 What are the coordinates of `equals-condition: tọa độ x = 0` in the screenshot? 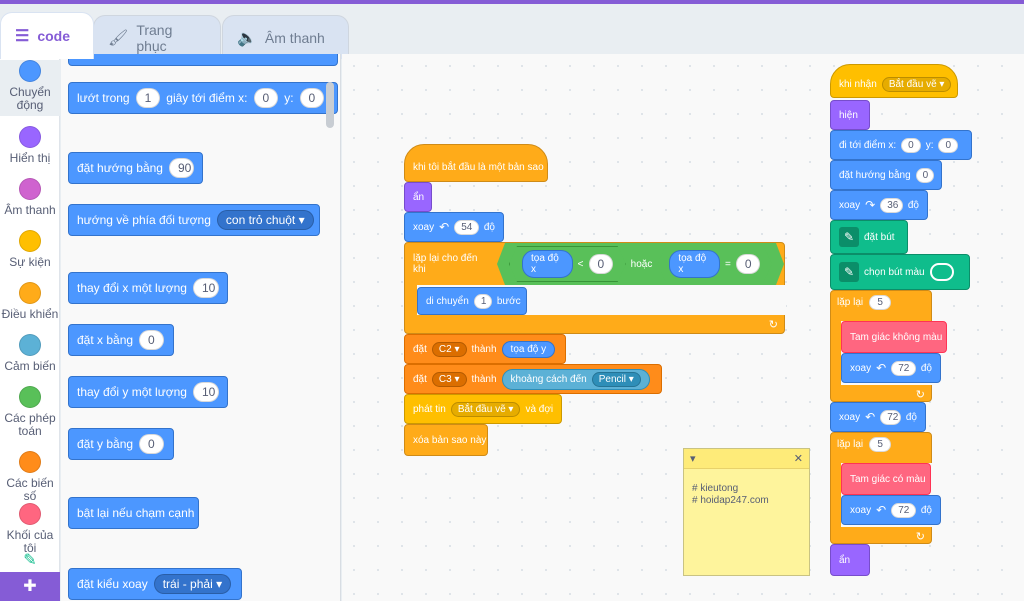 It's located at (714, 264).